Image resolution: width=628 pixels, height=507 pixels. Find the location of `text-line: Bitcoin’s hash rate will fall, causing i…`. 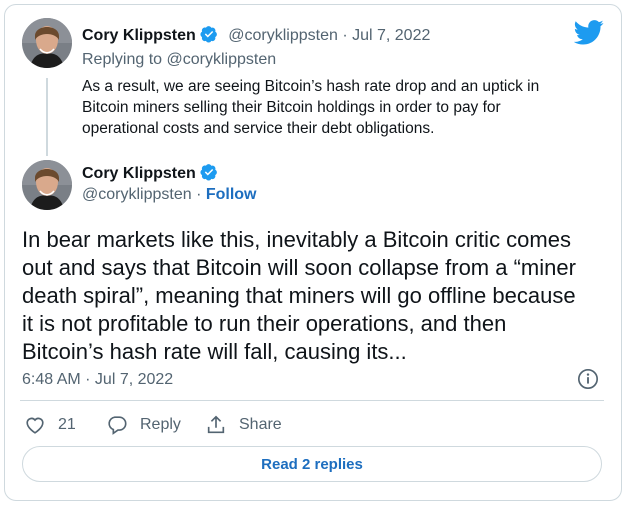

text-line: Bitcoin’s hash rate will fall, causing i… is located at coordinates (214, 351).